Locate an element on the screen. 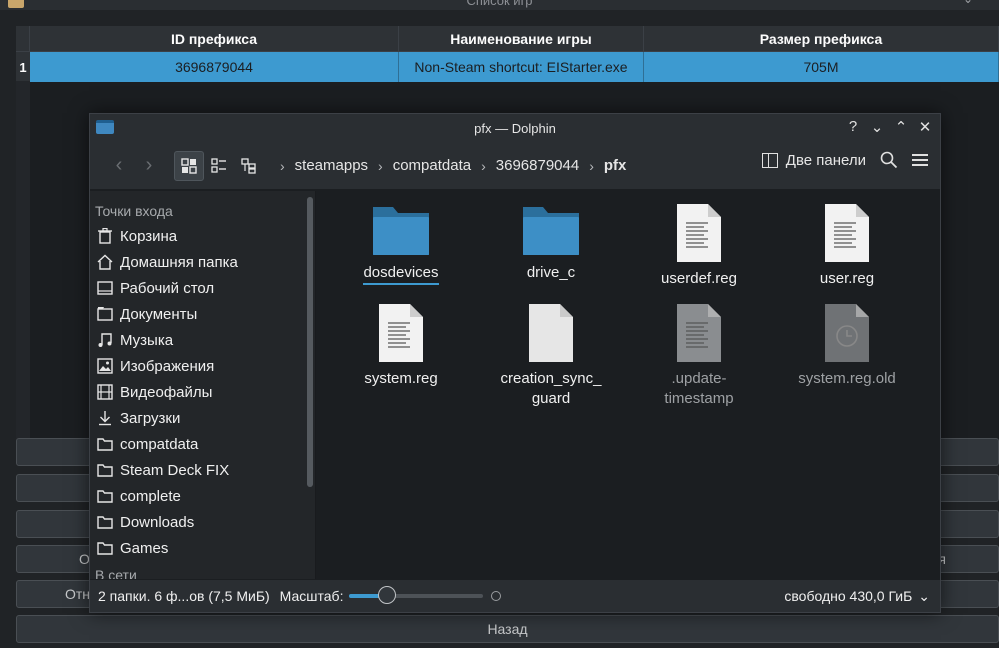 The height and width of the screenshot is (648, 999). column-header-name: Наименование игры is located at coordinates (521, 38).